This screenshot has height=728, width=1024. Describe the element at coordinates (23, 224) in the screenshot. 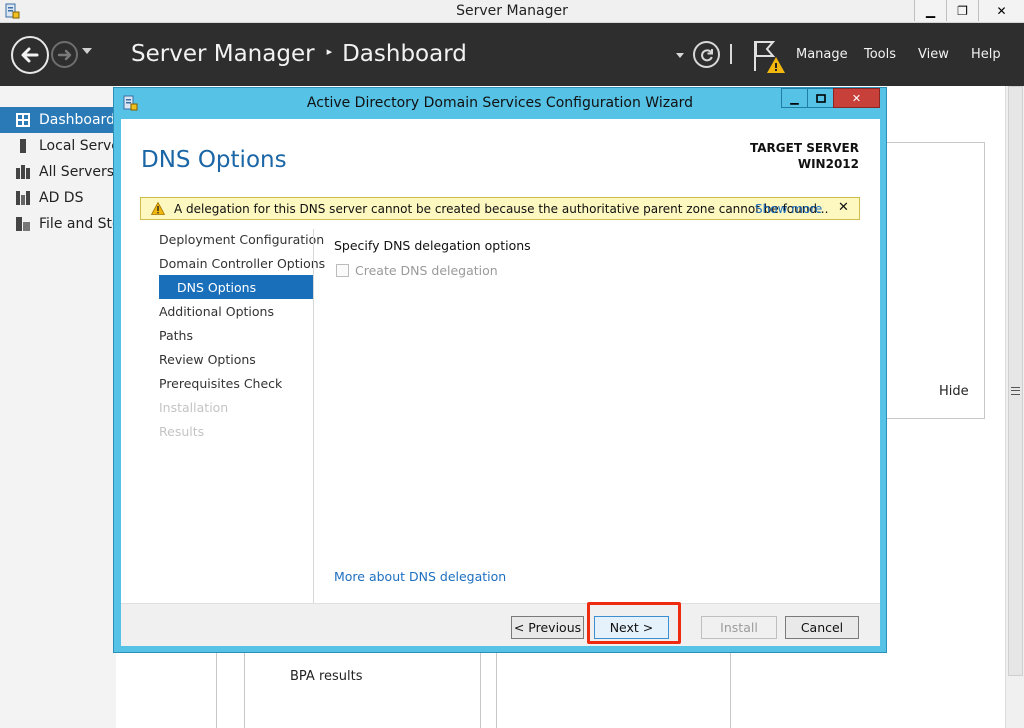

I see `file-storage-icon` at that location.